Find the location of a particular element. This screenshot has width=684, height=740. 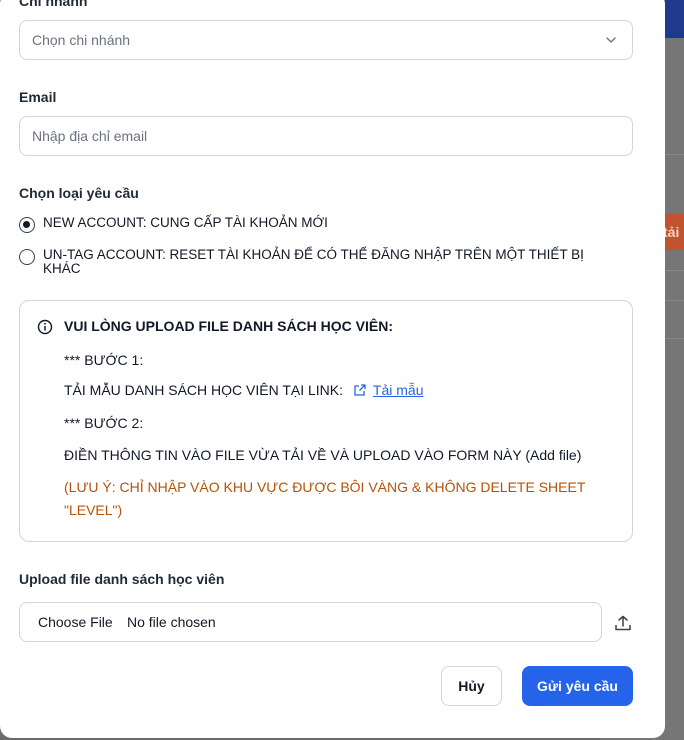

radio-button-selected is located at coordinates (27, 225).